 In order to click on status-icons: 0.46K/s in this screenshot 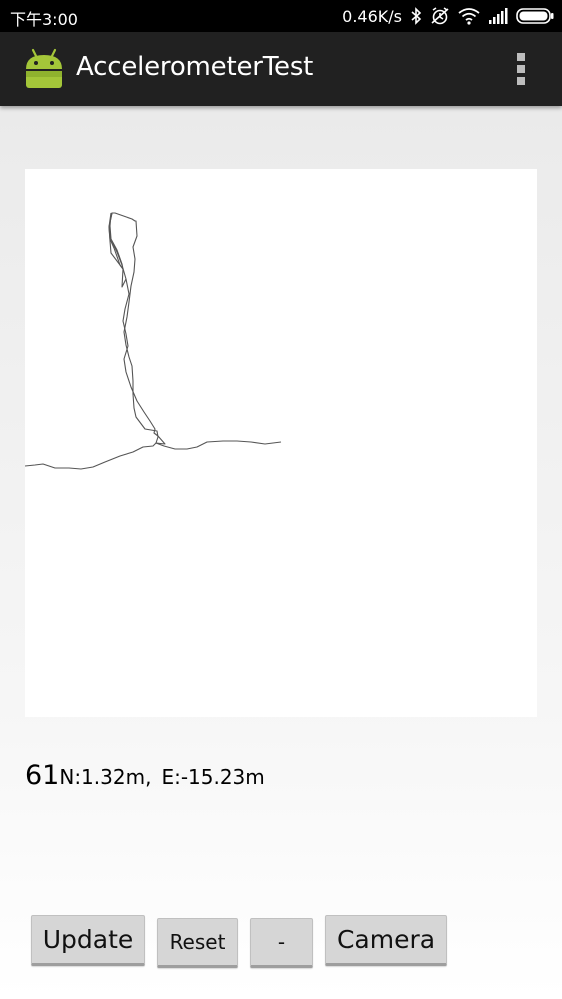, I will do `click(448, 16)`.